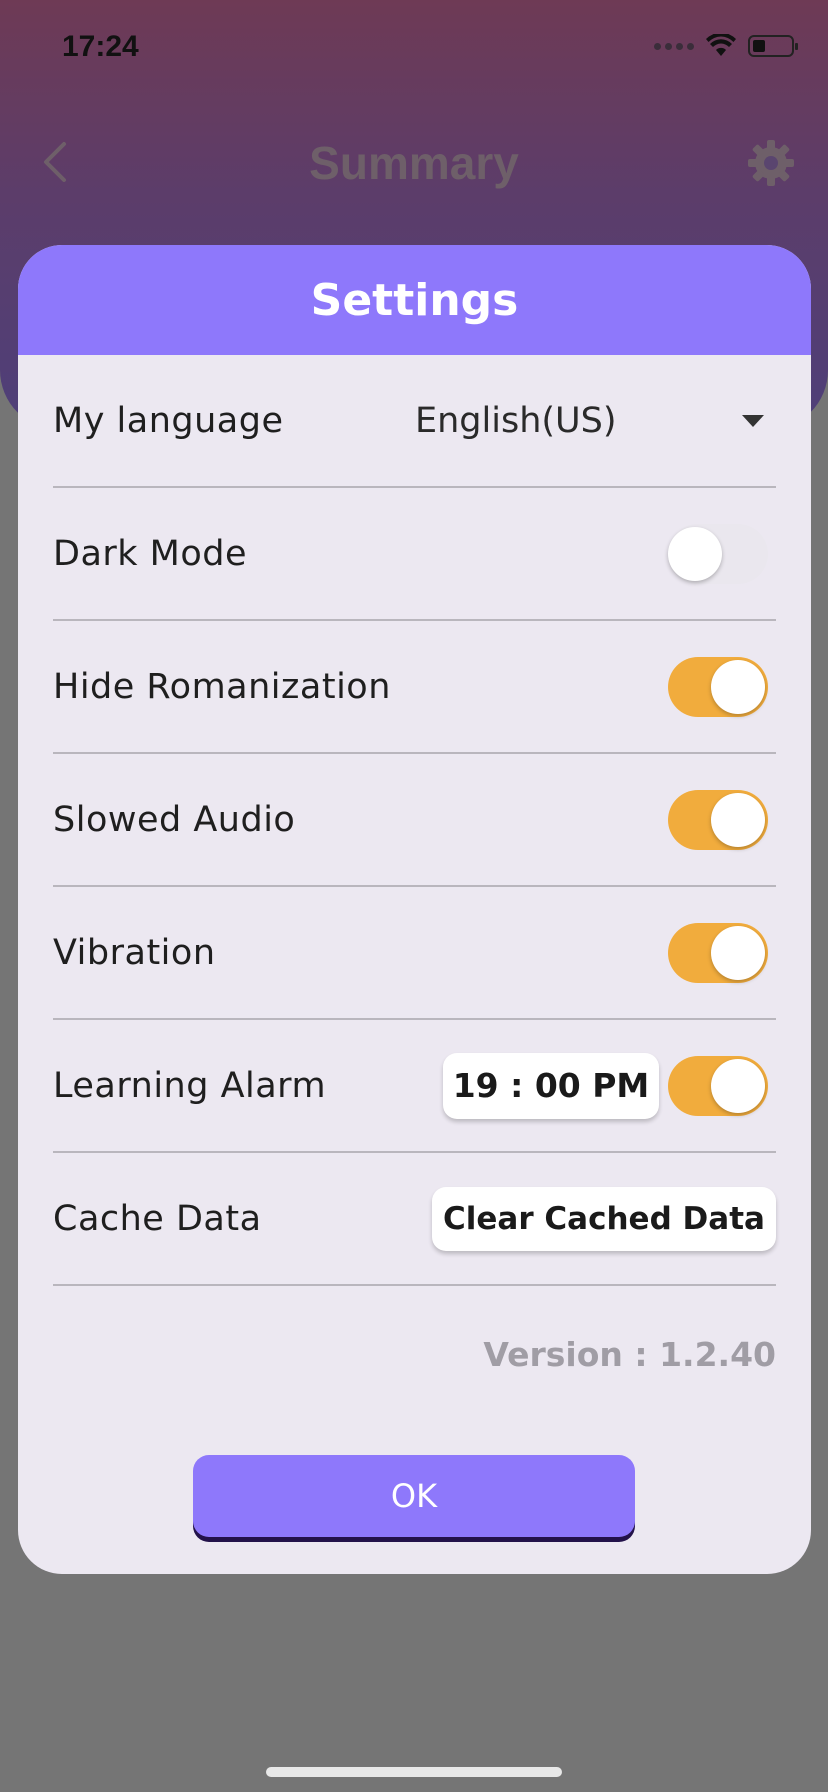 This screenshot has width=828, height=1792. Describe the element at coordinates (414, 1772) in the screenshot. I see `home-indicator` at that location.